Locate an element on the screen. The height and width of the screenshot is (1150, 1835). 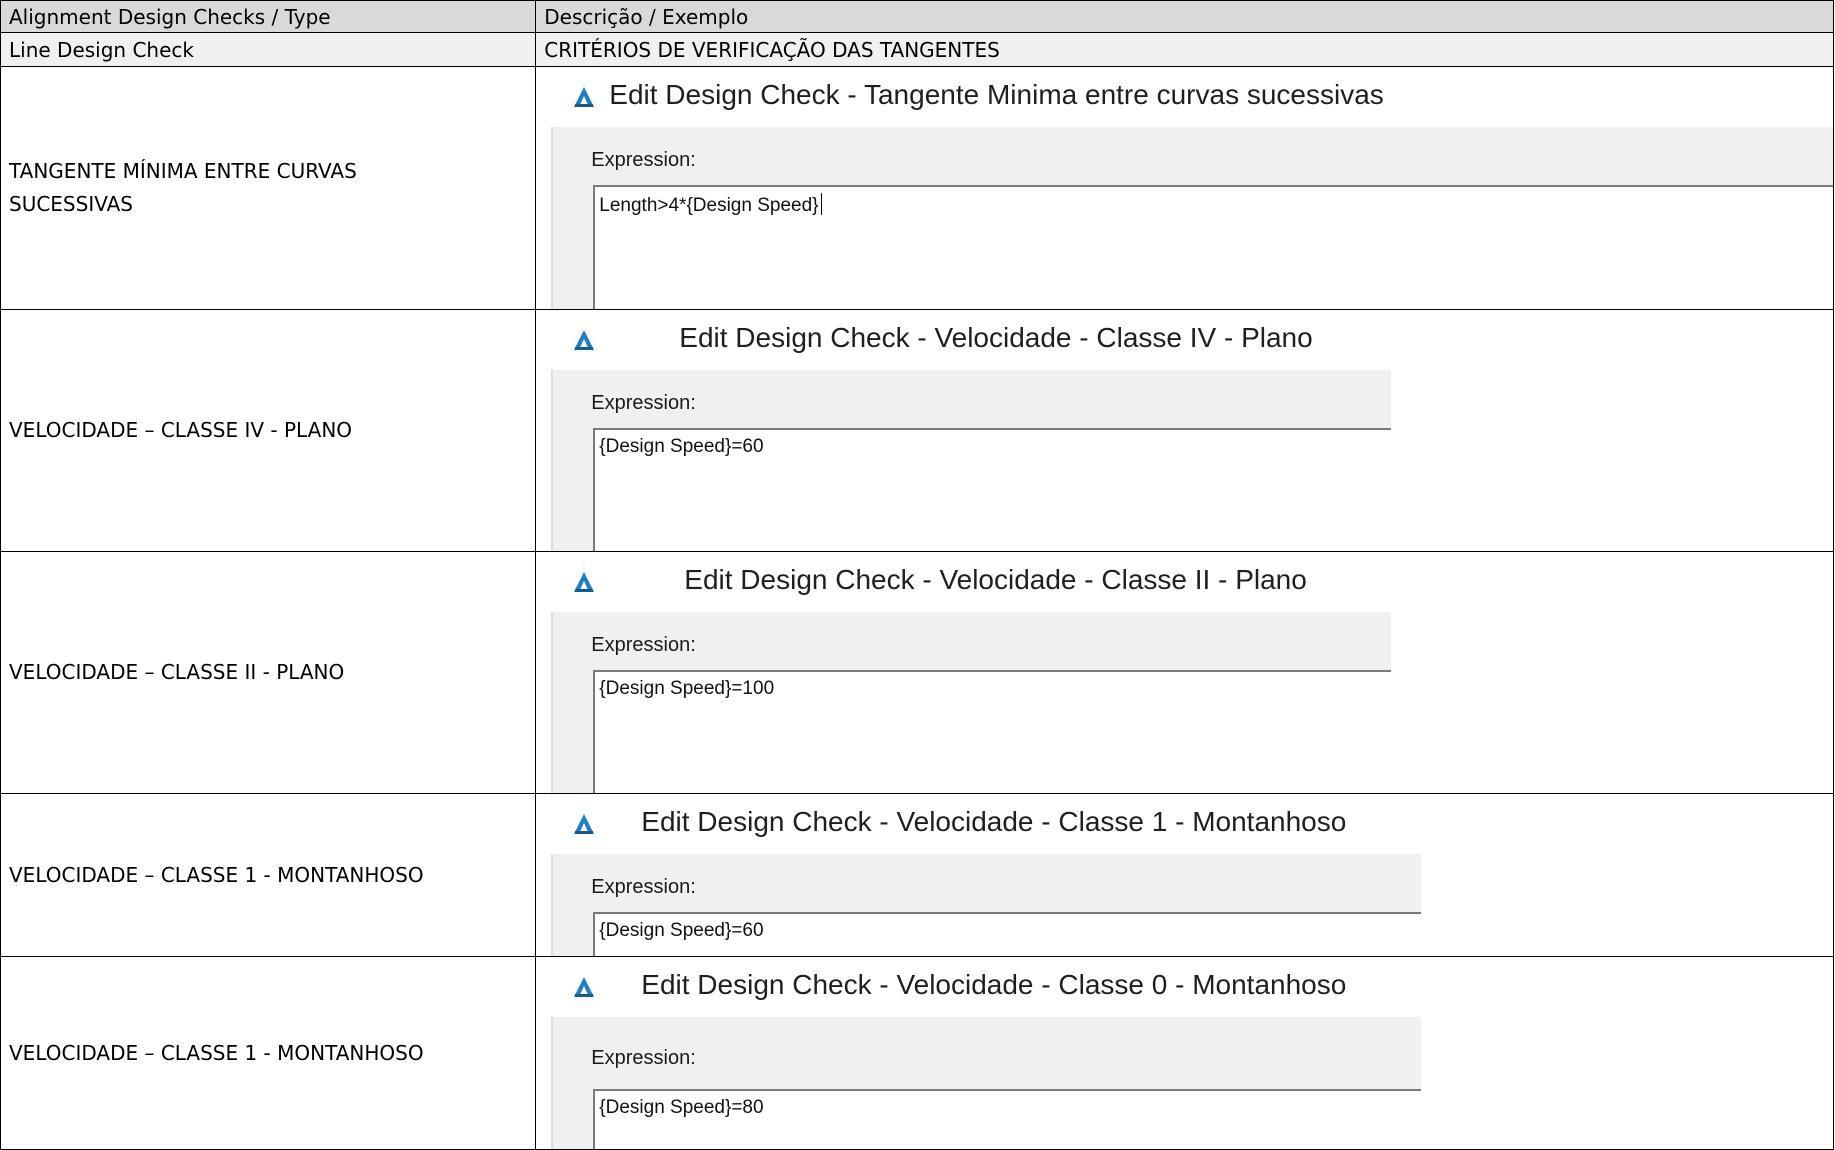
dialog-body: Expression: Length>4*{Design Speed} is located at coordinates (1192, 218).